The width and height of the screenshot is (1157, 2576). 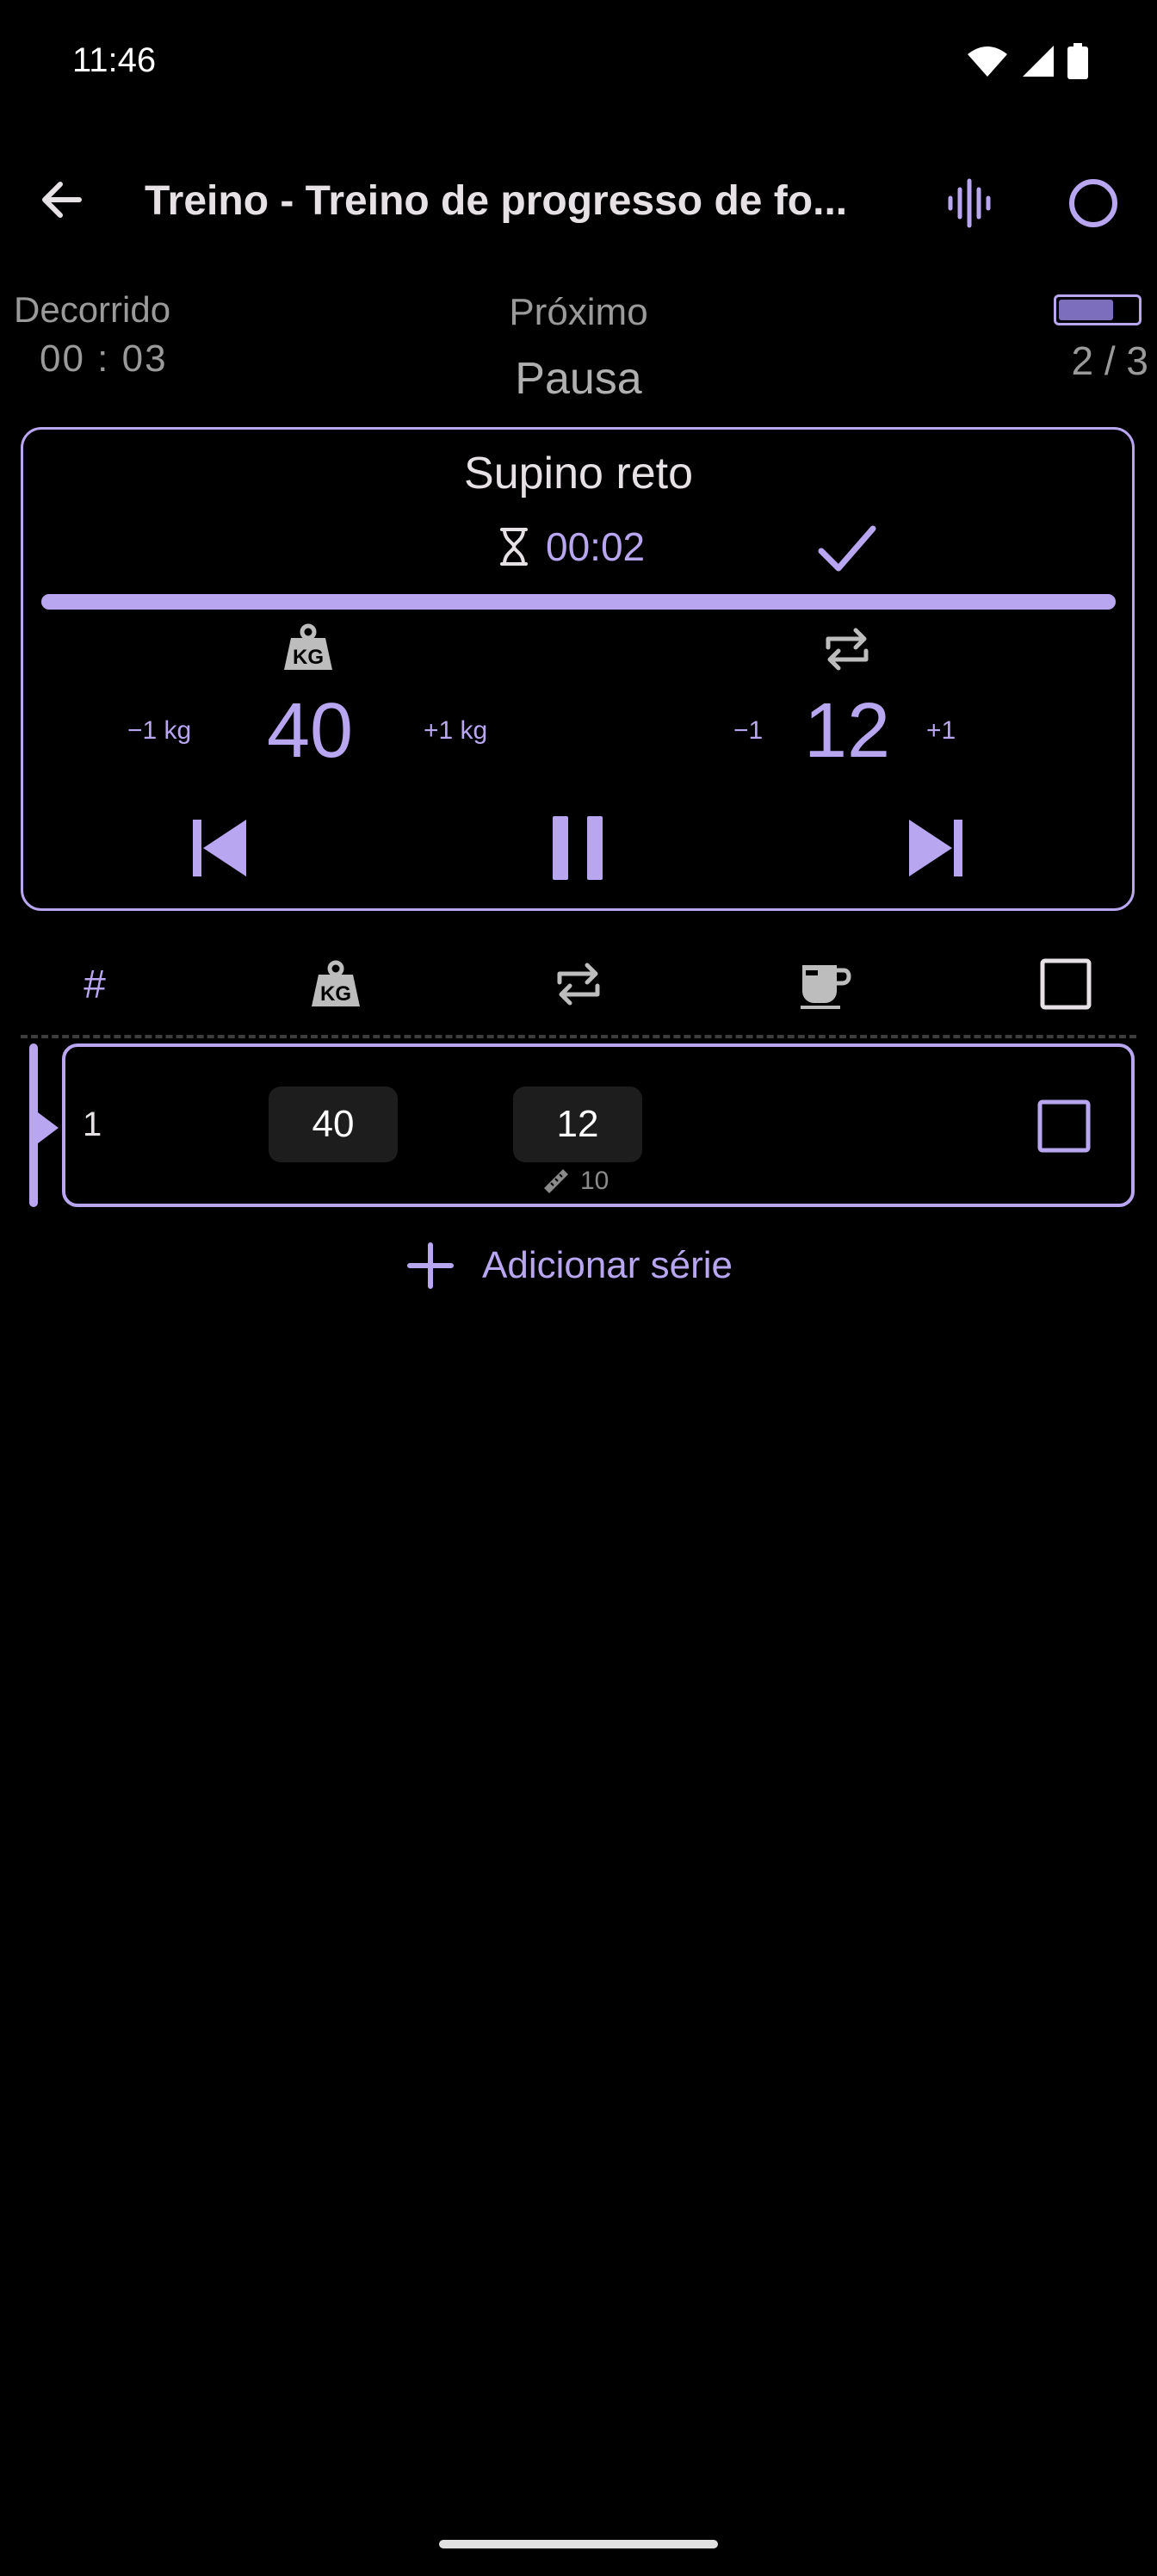 I want to click on column-header-rest, so click(x=824, y=984).